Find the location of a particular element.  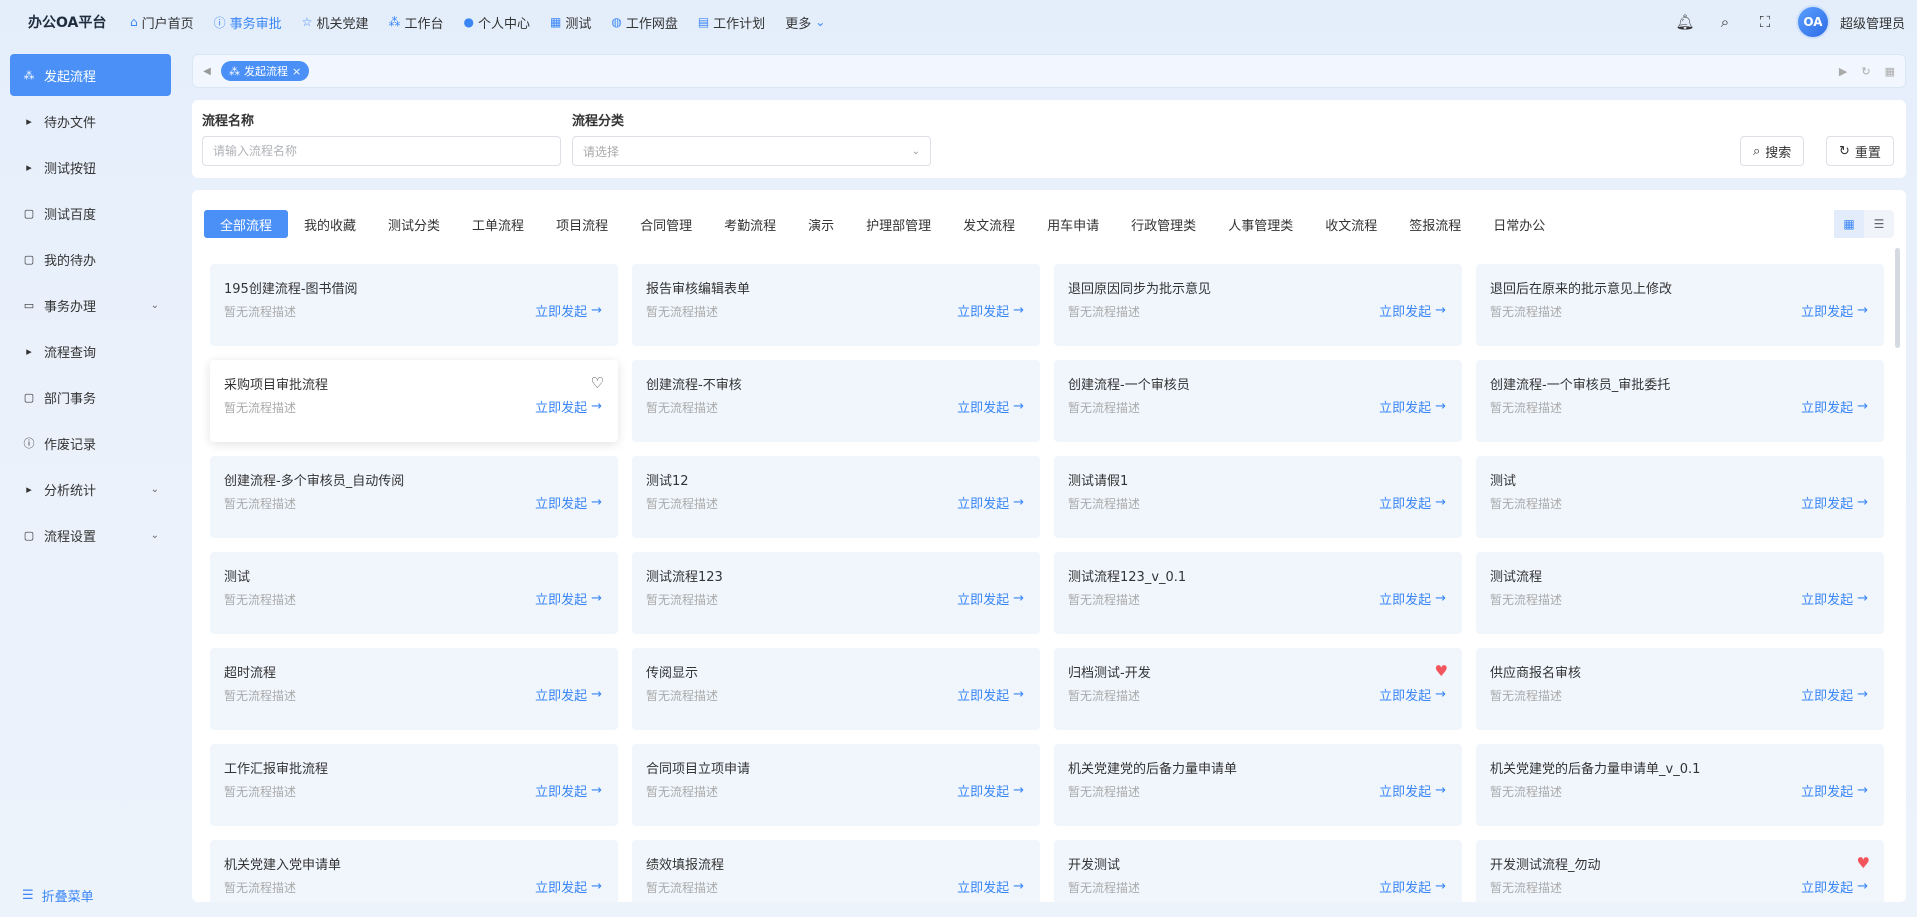

nav-item-4: ● 个人中心 is located at coordinates (496, 22).